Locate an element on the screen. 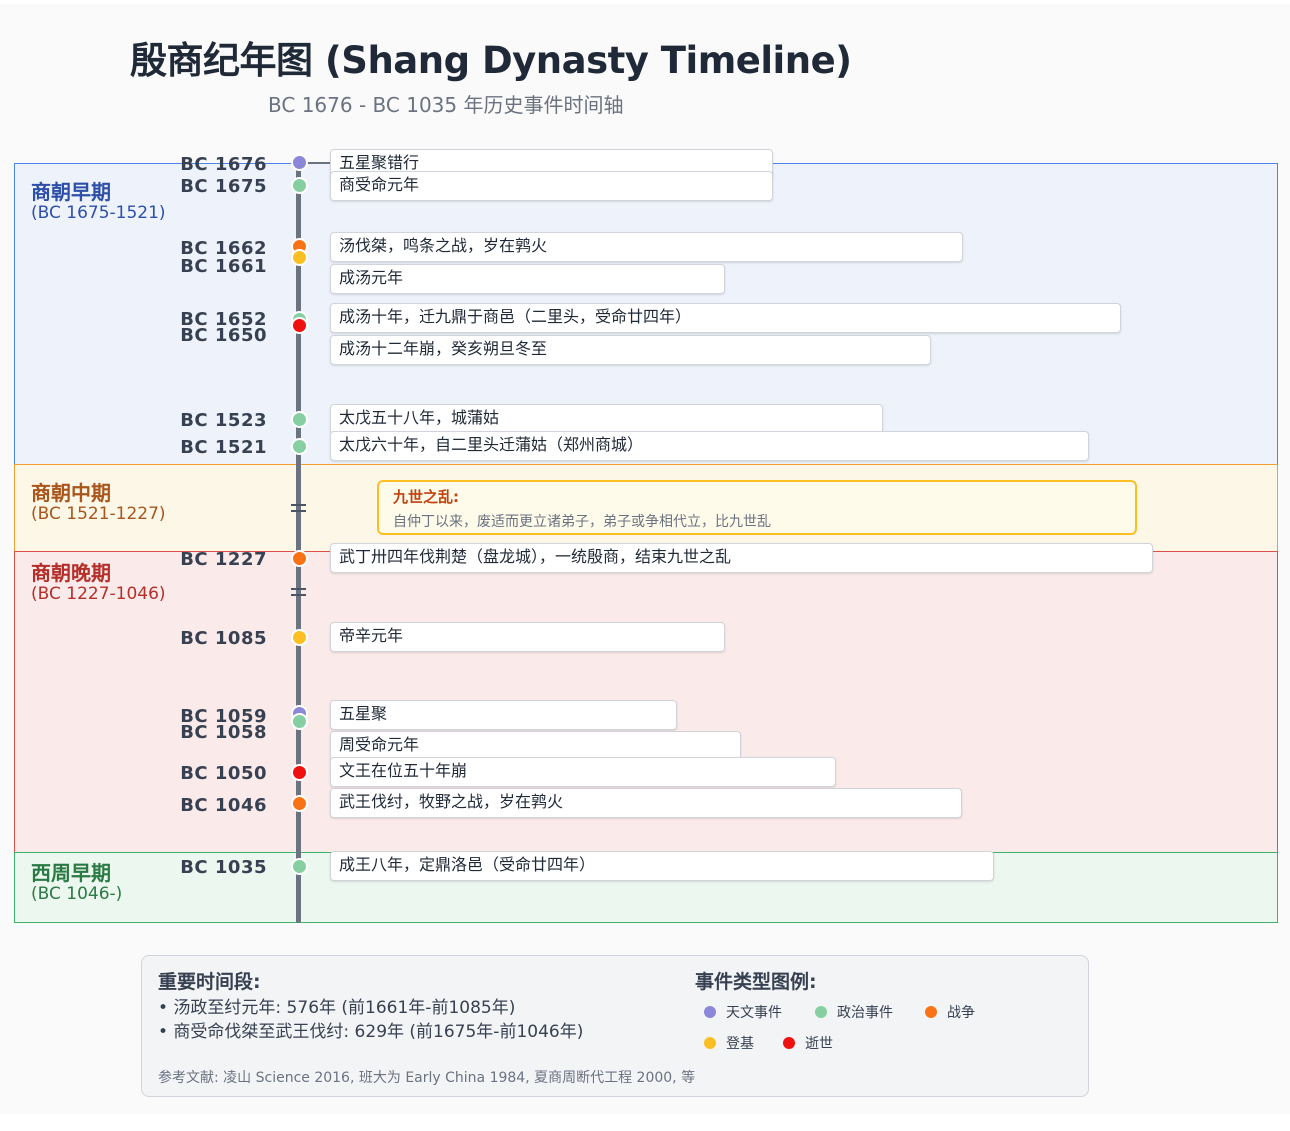 The height and width of the screenshot is (1131, 1290). astronomy-event-dot-icon is located at coordinates (299, 162).